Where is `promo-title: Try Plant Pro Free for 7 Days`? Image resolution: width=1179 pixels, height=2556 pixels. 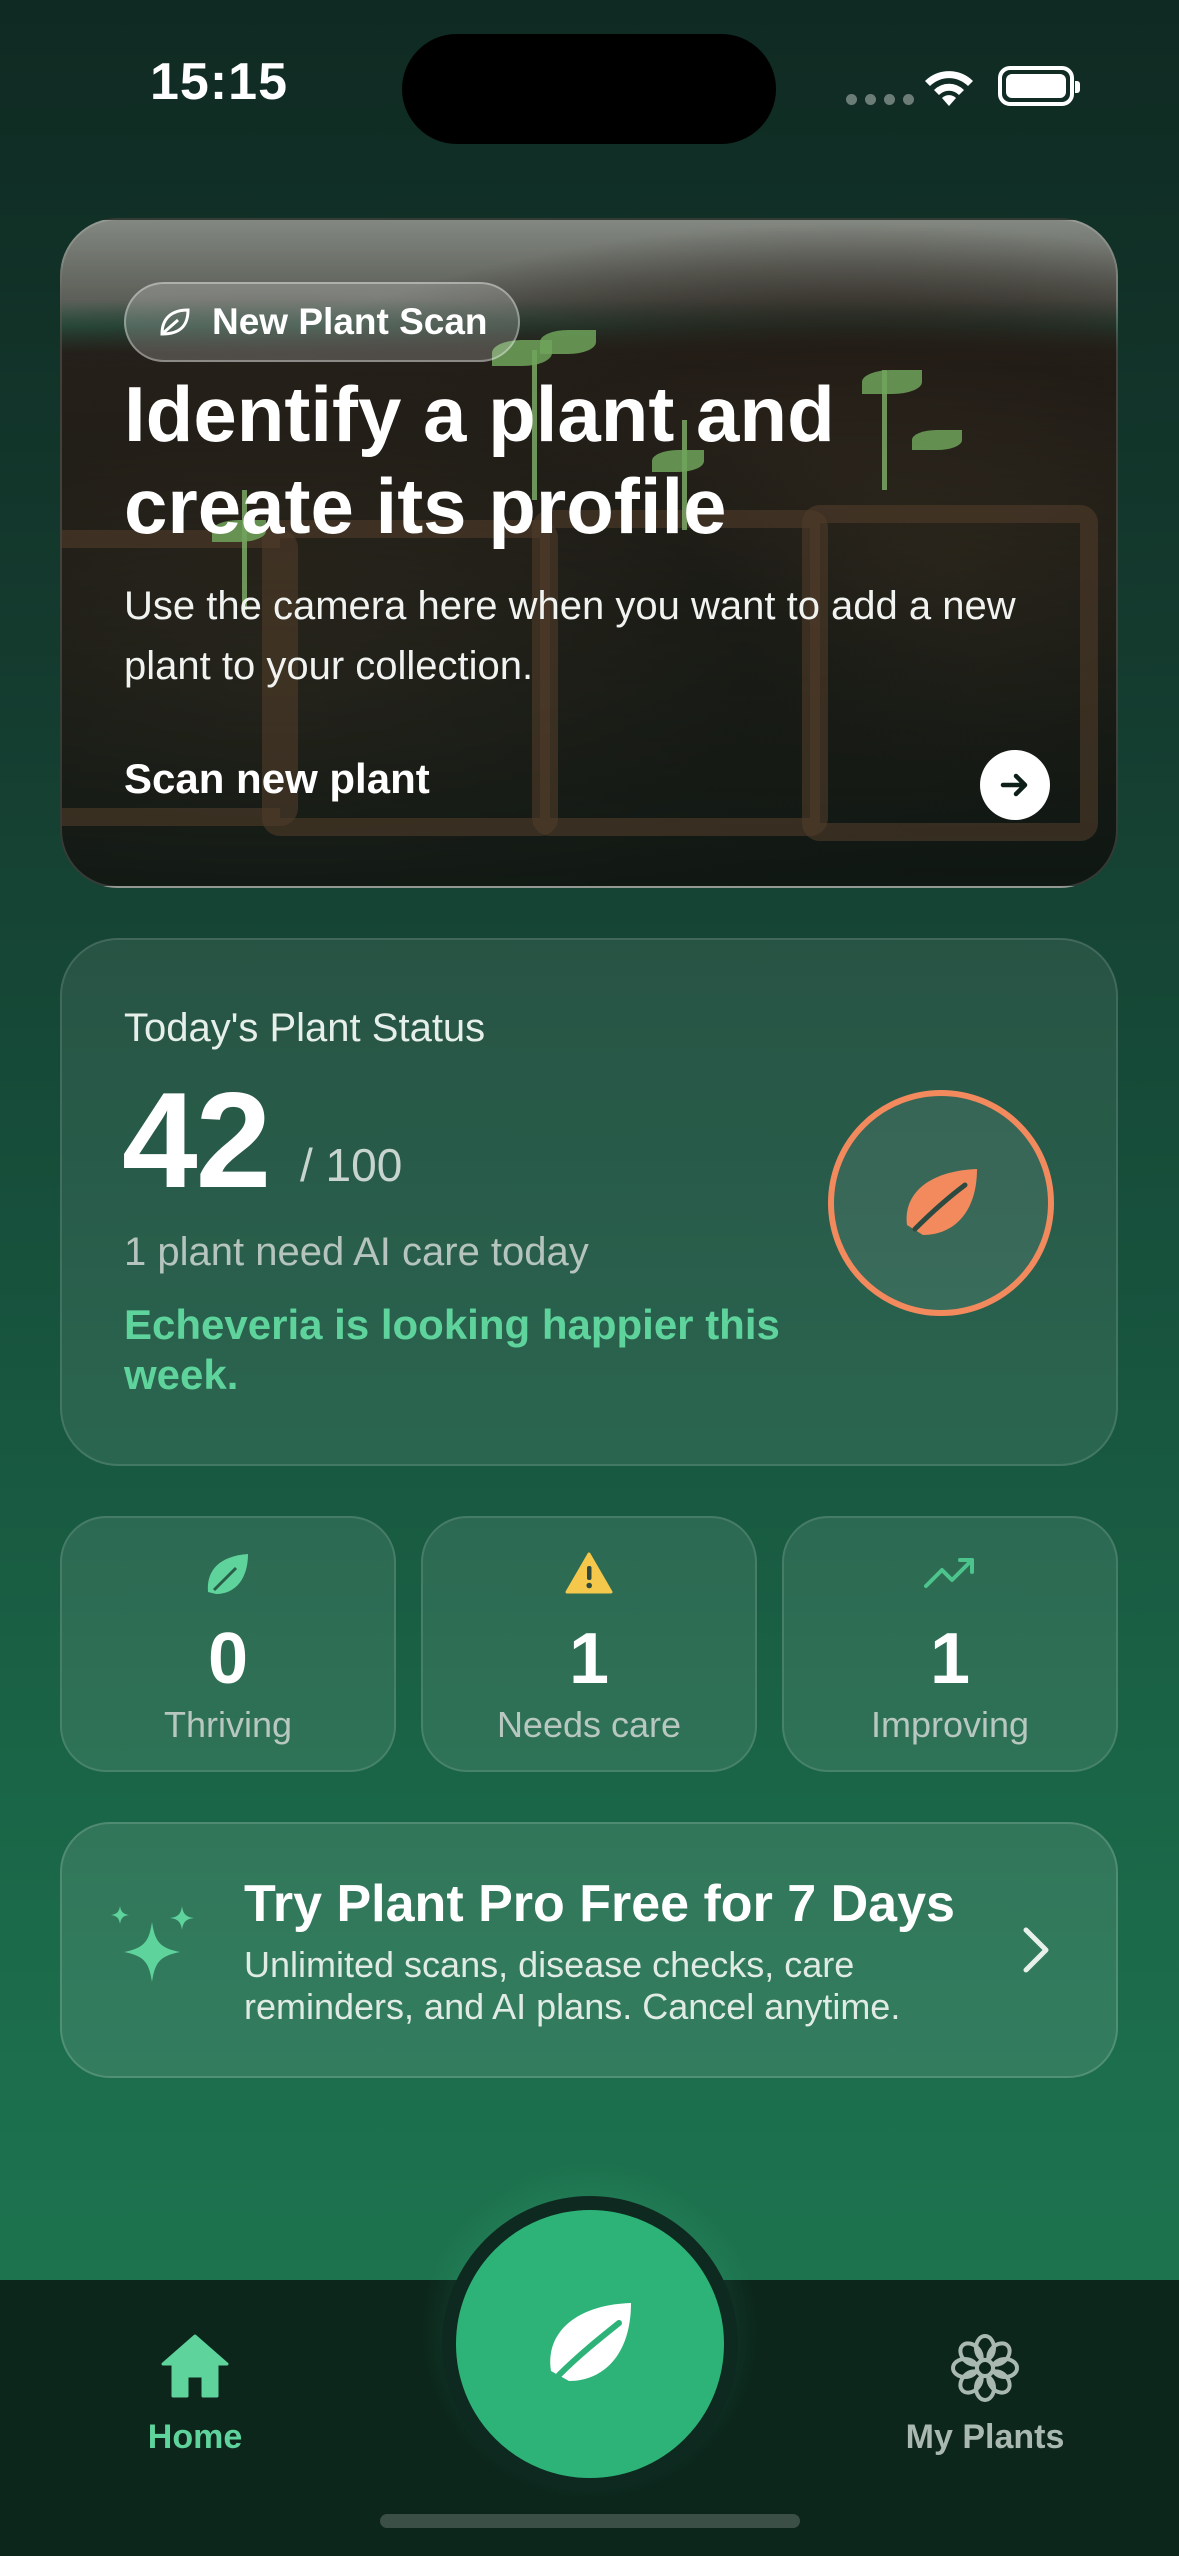
promo-title: Try Plant Pro Free for 7 Days is located at coordinates (599, 1904).